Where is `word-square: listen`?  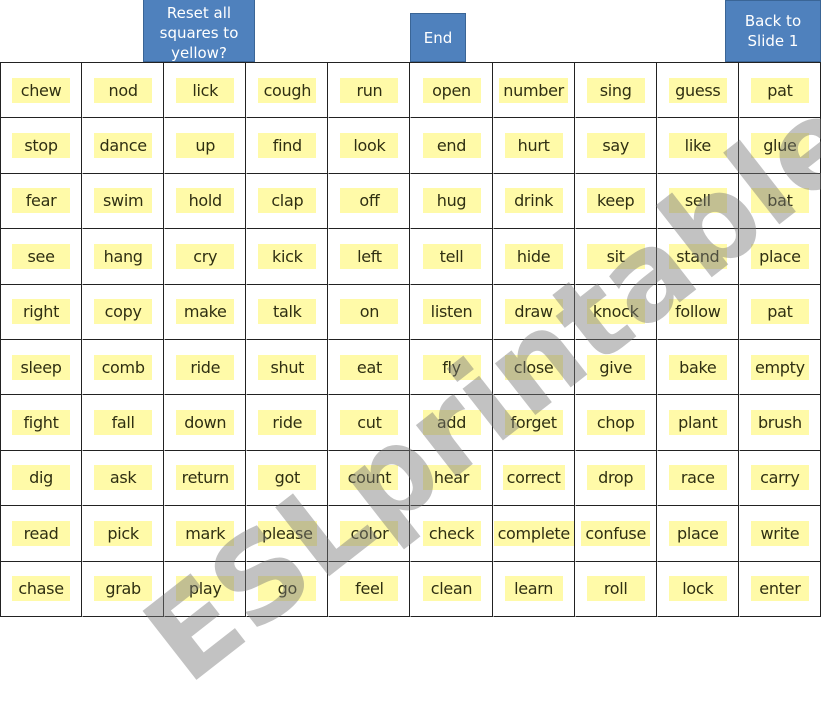 word-square: listen is located at coordinates (451, 312).